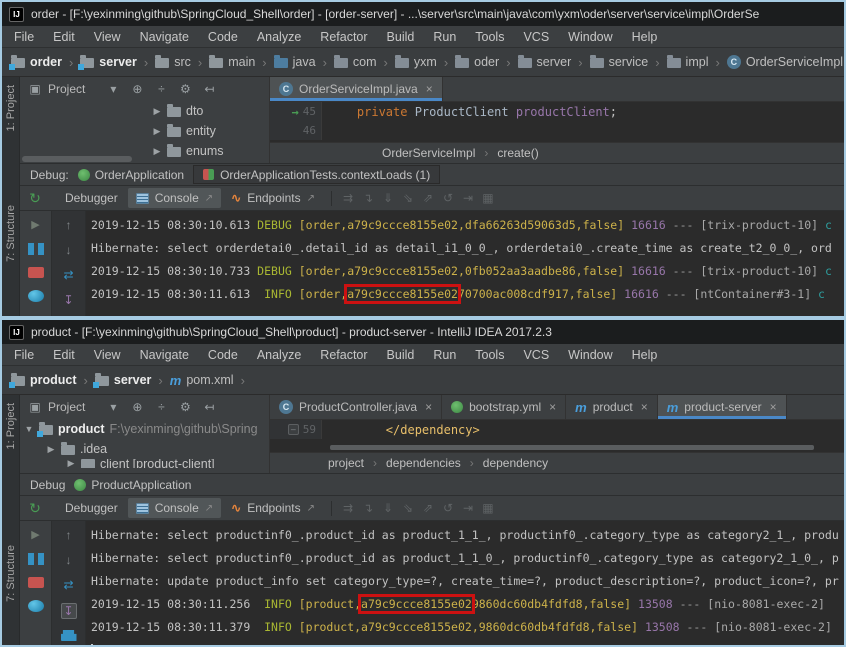  Describe the element at coordinates (35, 296) in the screenshot. I see `view-breakpoints-button` at that location.